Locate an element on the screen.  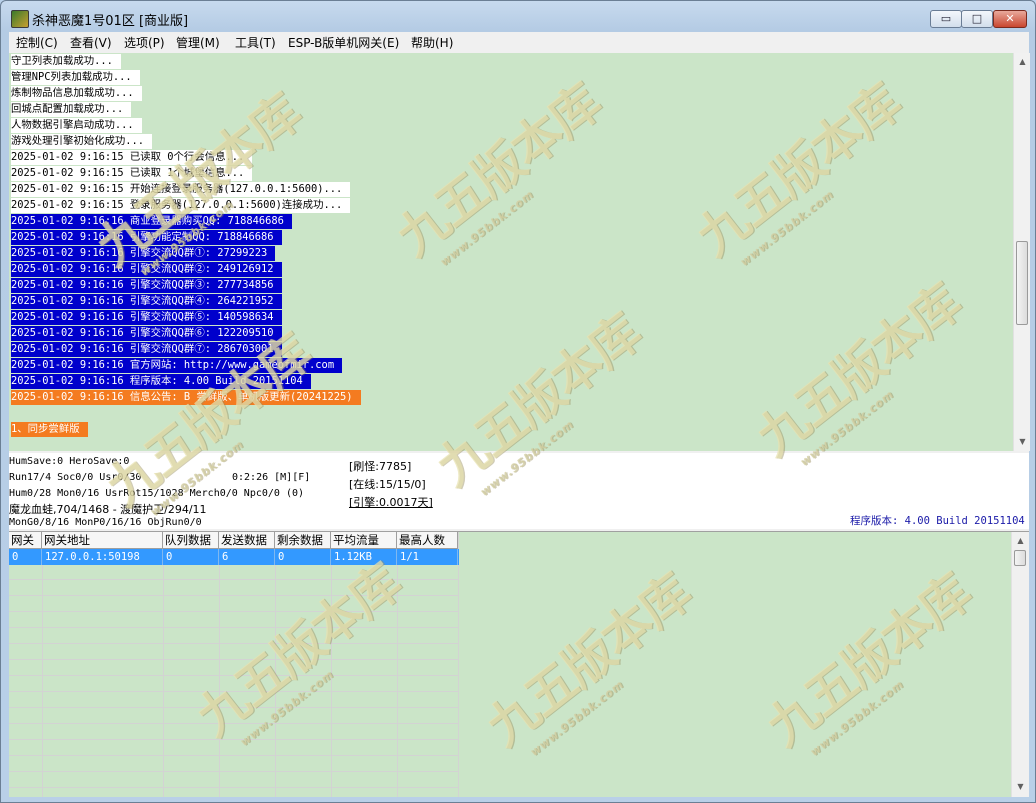
column-header: 队列数据 is located at coordinates (191, 540).